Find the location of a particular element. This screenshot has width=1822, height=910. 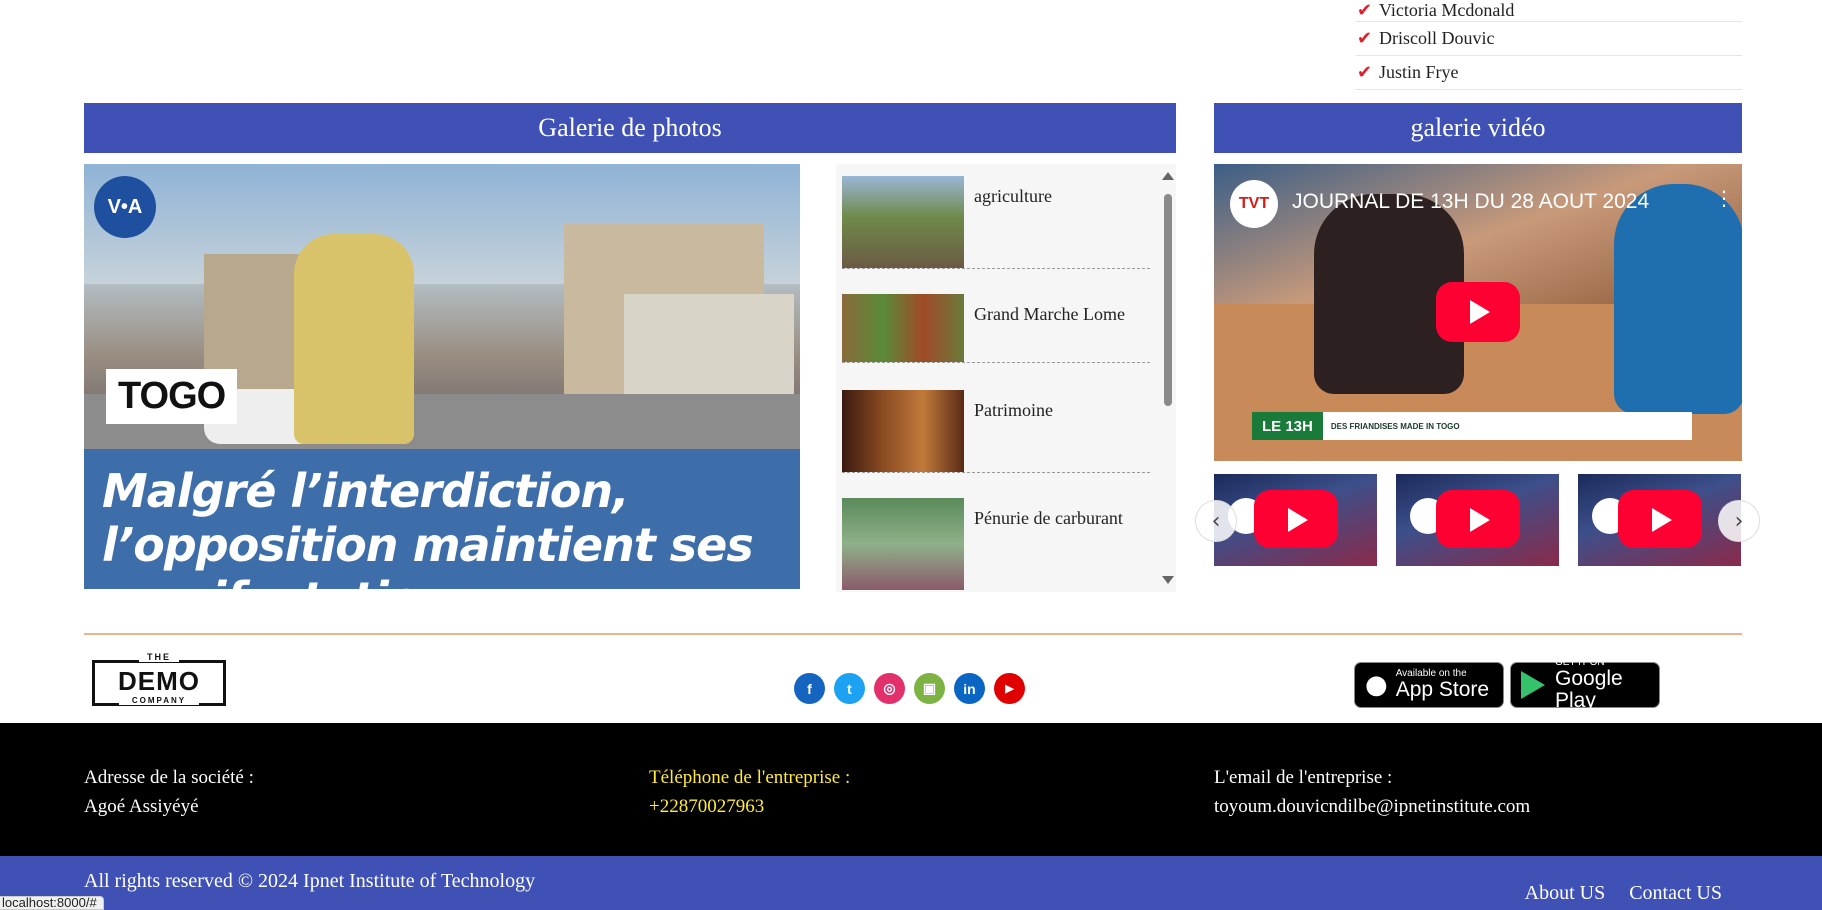

thumbnail-item: Pénurie de carburant is located at coordinates (996, 544).